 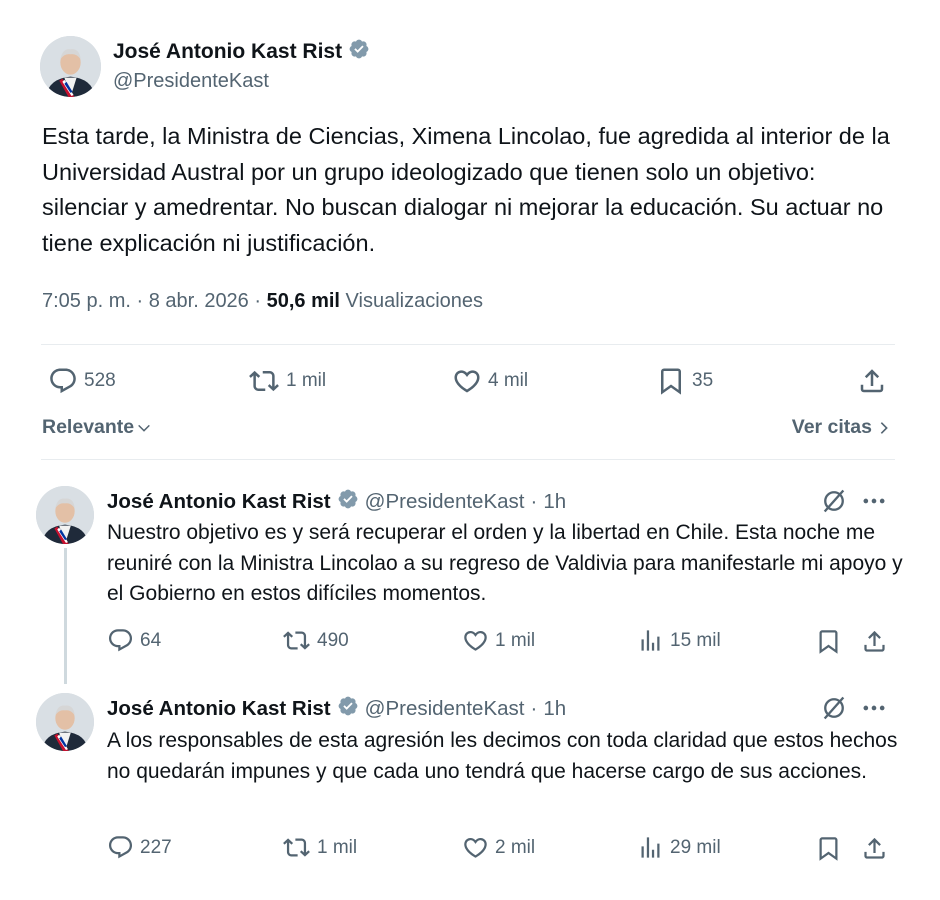 I want to click on like-count: 2 mil, so click(x=515, y=847).